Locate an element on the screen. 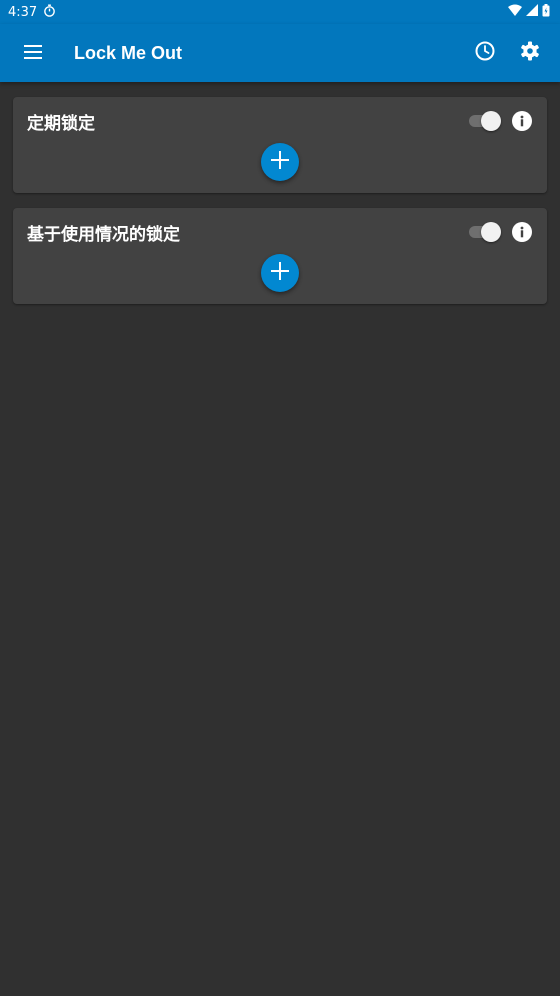 The width and height of the screenshot is (560, 996). wifi-icon is located at coordinates (515, 12).